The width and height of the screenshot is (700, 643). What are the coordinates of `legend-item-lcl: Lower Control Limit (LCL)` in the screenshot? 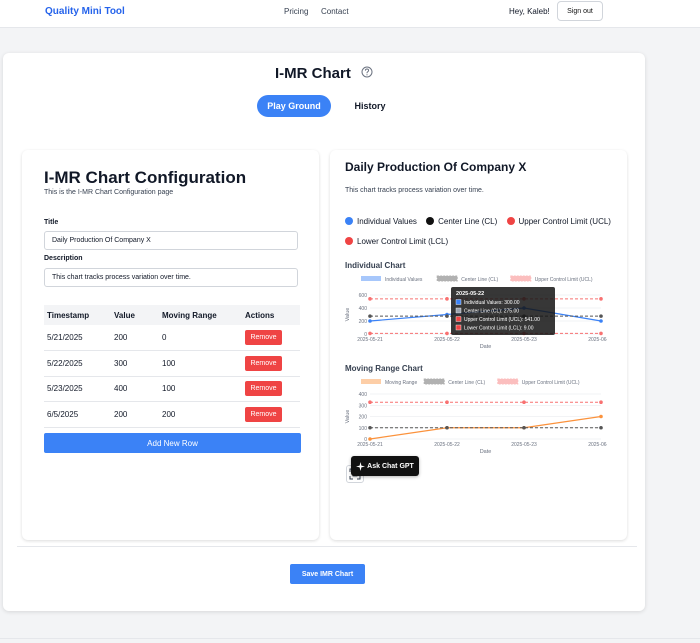 It's located at (396, 241).